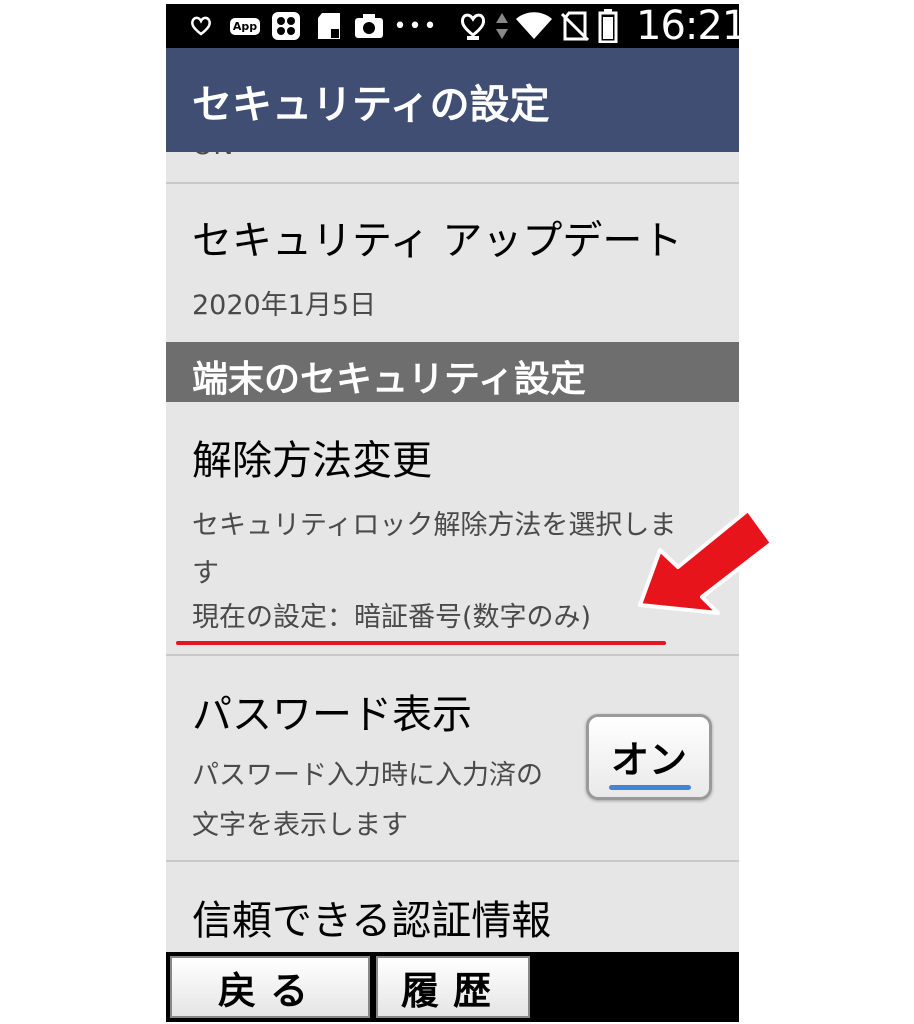 The width and height of the screenshot is (914, 1024). I want to click on title-bar: セキュリティの設定, so click(452, 100).